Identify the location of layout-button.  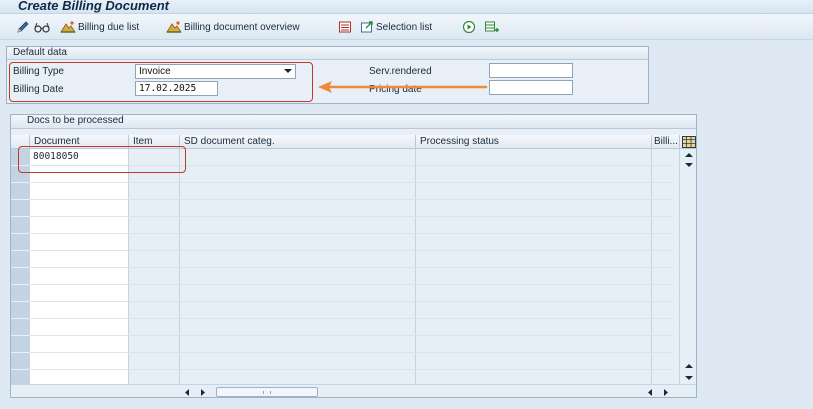
(492, 27).